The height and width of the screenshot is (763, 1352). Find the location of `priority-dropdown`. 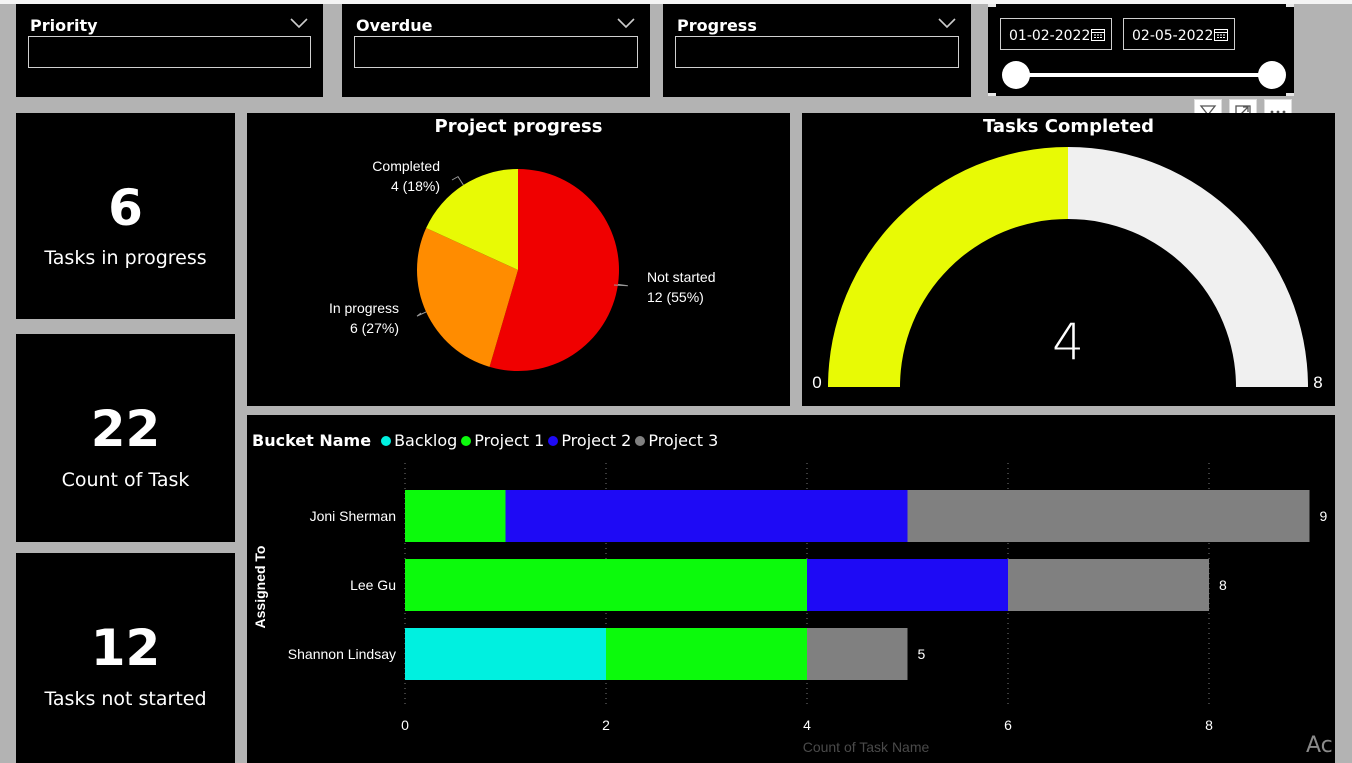

priority-dropdown is located at coordinates (169, 52).